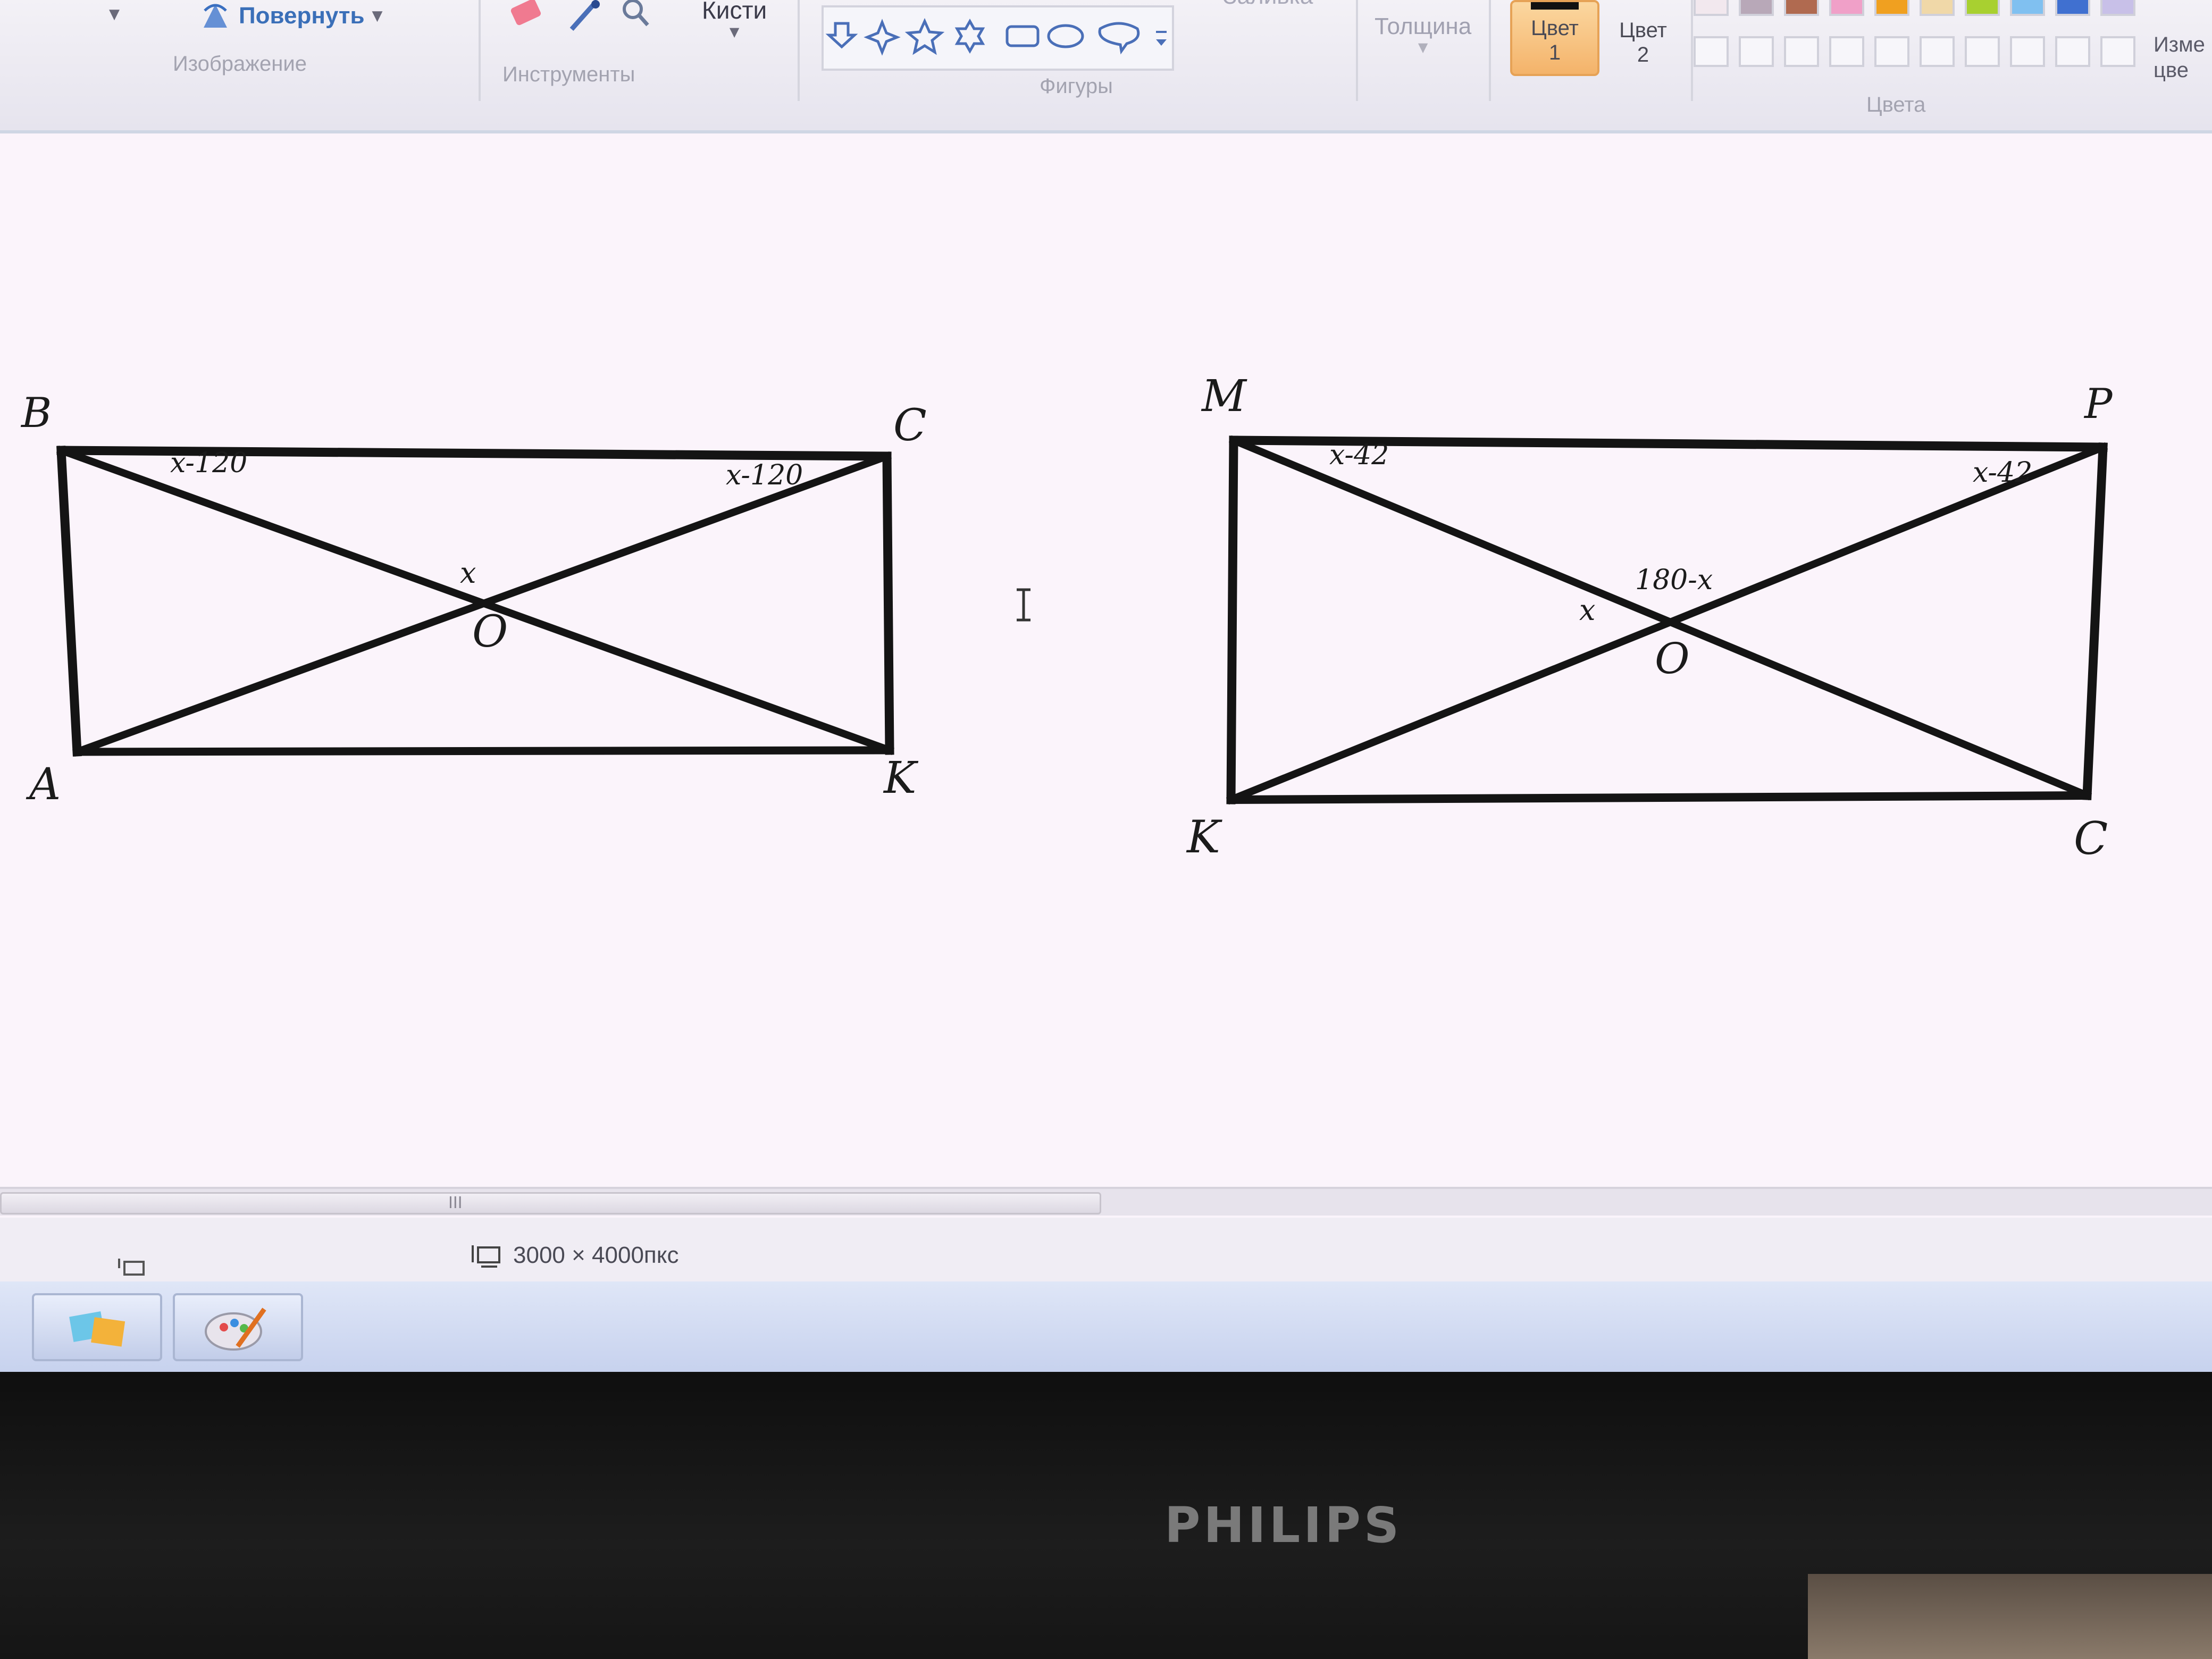 The image size is (2212, 1659). I want to click on figure2-rectangle, so click(1667, 620).